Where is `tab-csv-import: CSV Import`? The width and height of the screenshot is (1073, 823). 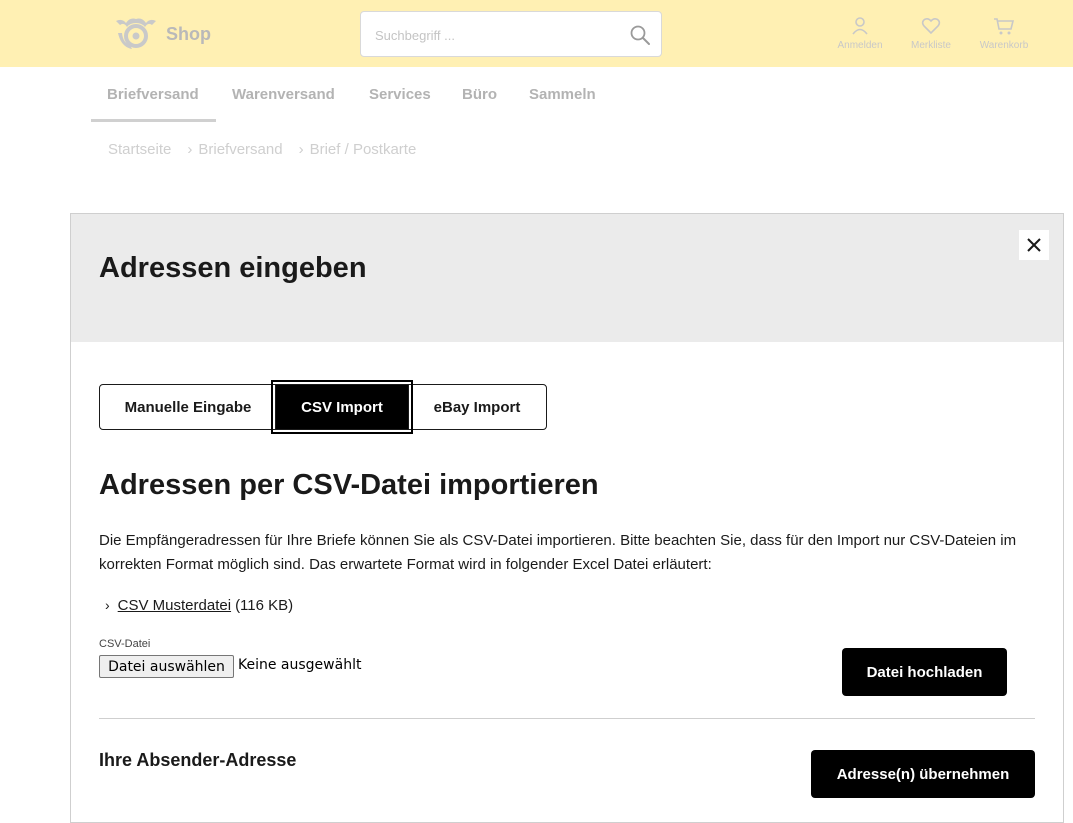
tab-csv-import: CSV Import is located at coordinates (342, 407).